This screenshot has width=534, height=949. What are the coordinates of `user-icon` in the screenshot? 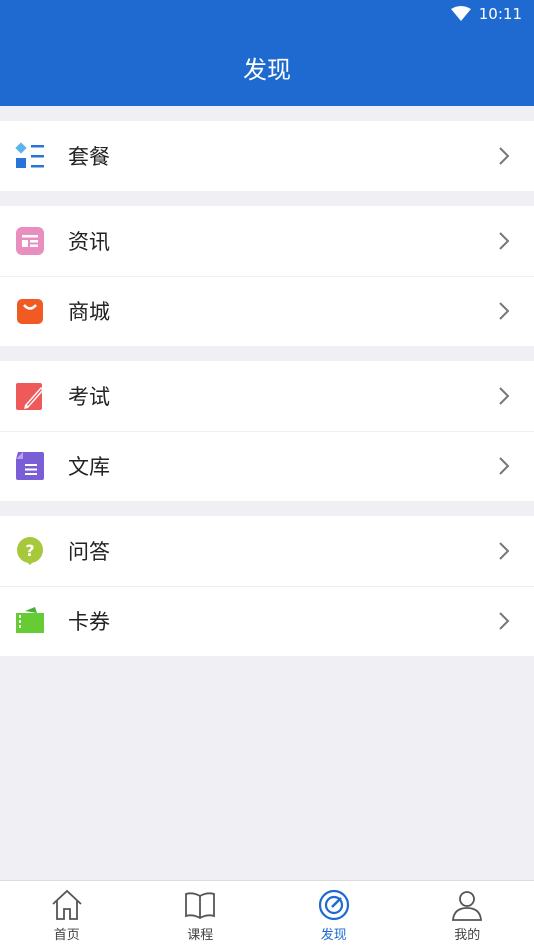 It's located at (467, 905).